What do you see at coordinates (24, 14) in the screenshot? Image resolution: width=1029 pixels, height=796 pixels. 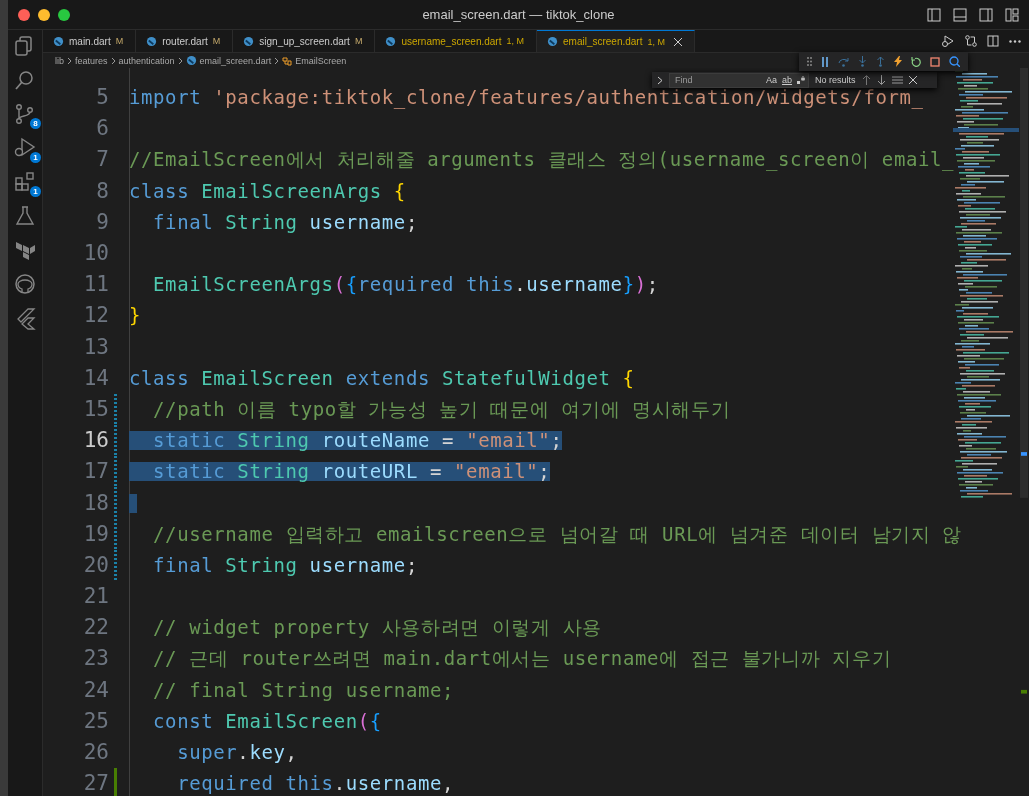 I see `close-window-button` at bounding box center [24, 14].